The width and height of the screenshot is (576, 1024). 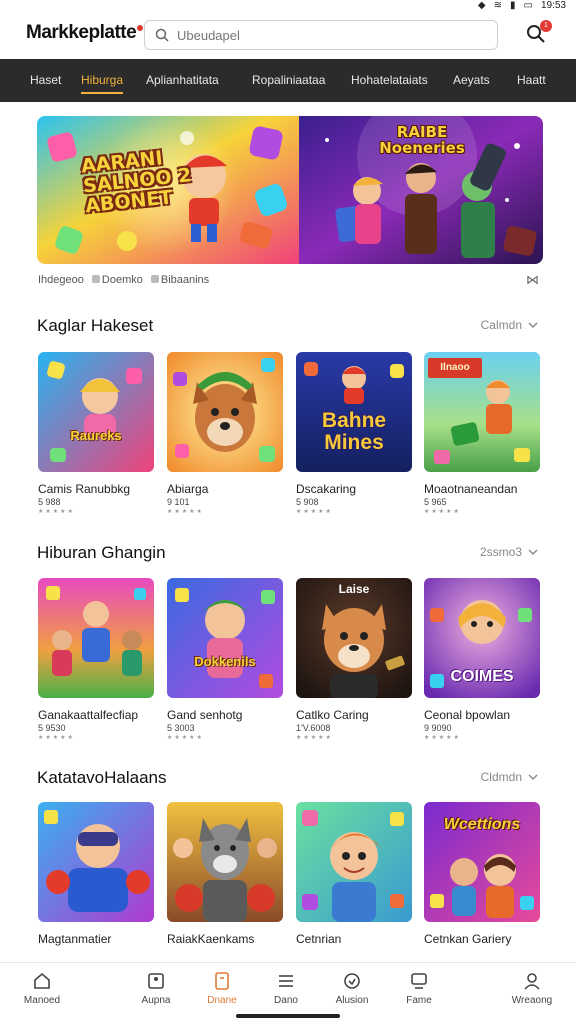 I want to click on game-thumbnail: Wcettions, so click(x=482, y=862).